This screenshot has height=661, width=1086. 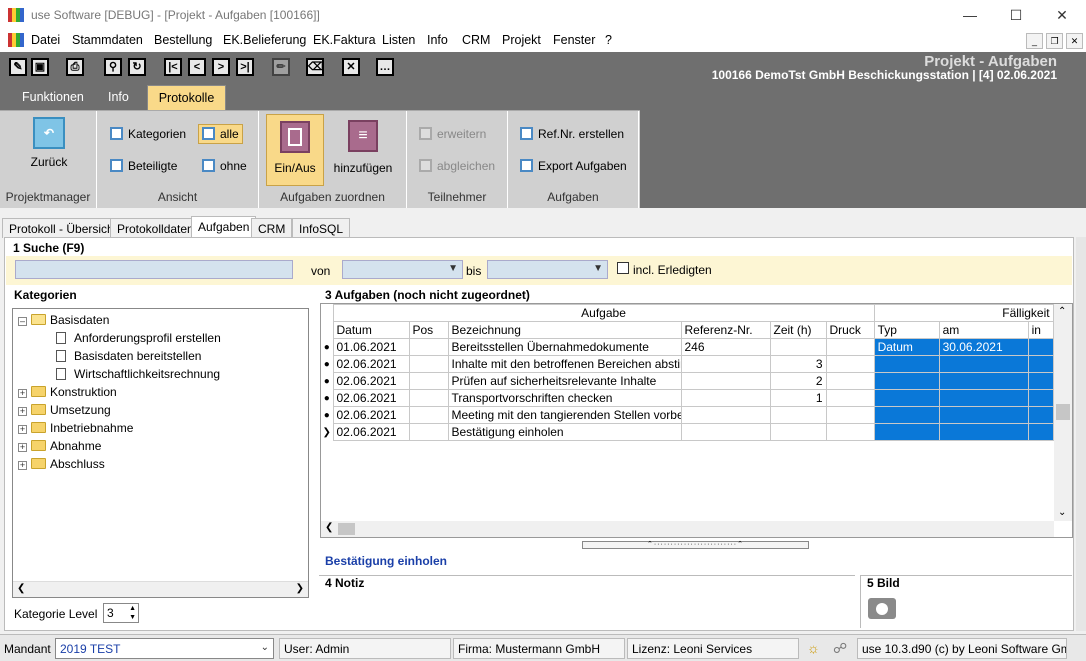 What do you see at coordinates (906, 330) in the screenshot?
I see `column-header-typ: Typ` at bounding box center [906, 330].